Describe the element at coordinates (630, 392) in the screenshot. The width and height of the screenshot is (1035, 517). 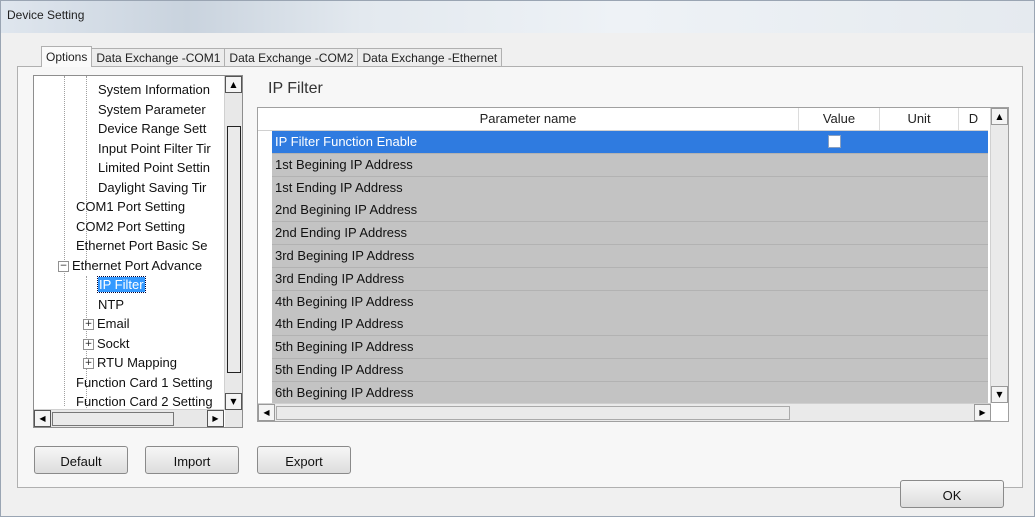
I see `table-row: 6th Begining IP Address` at that location.